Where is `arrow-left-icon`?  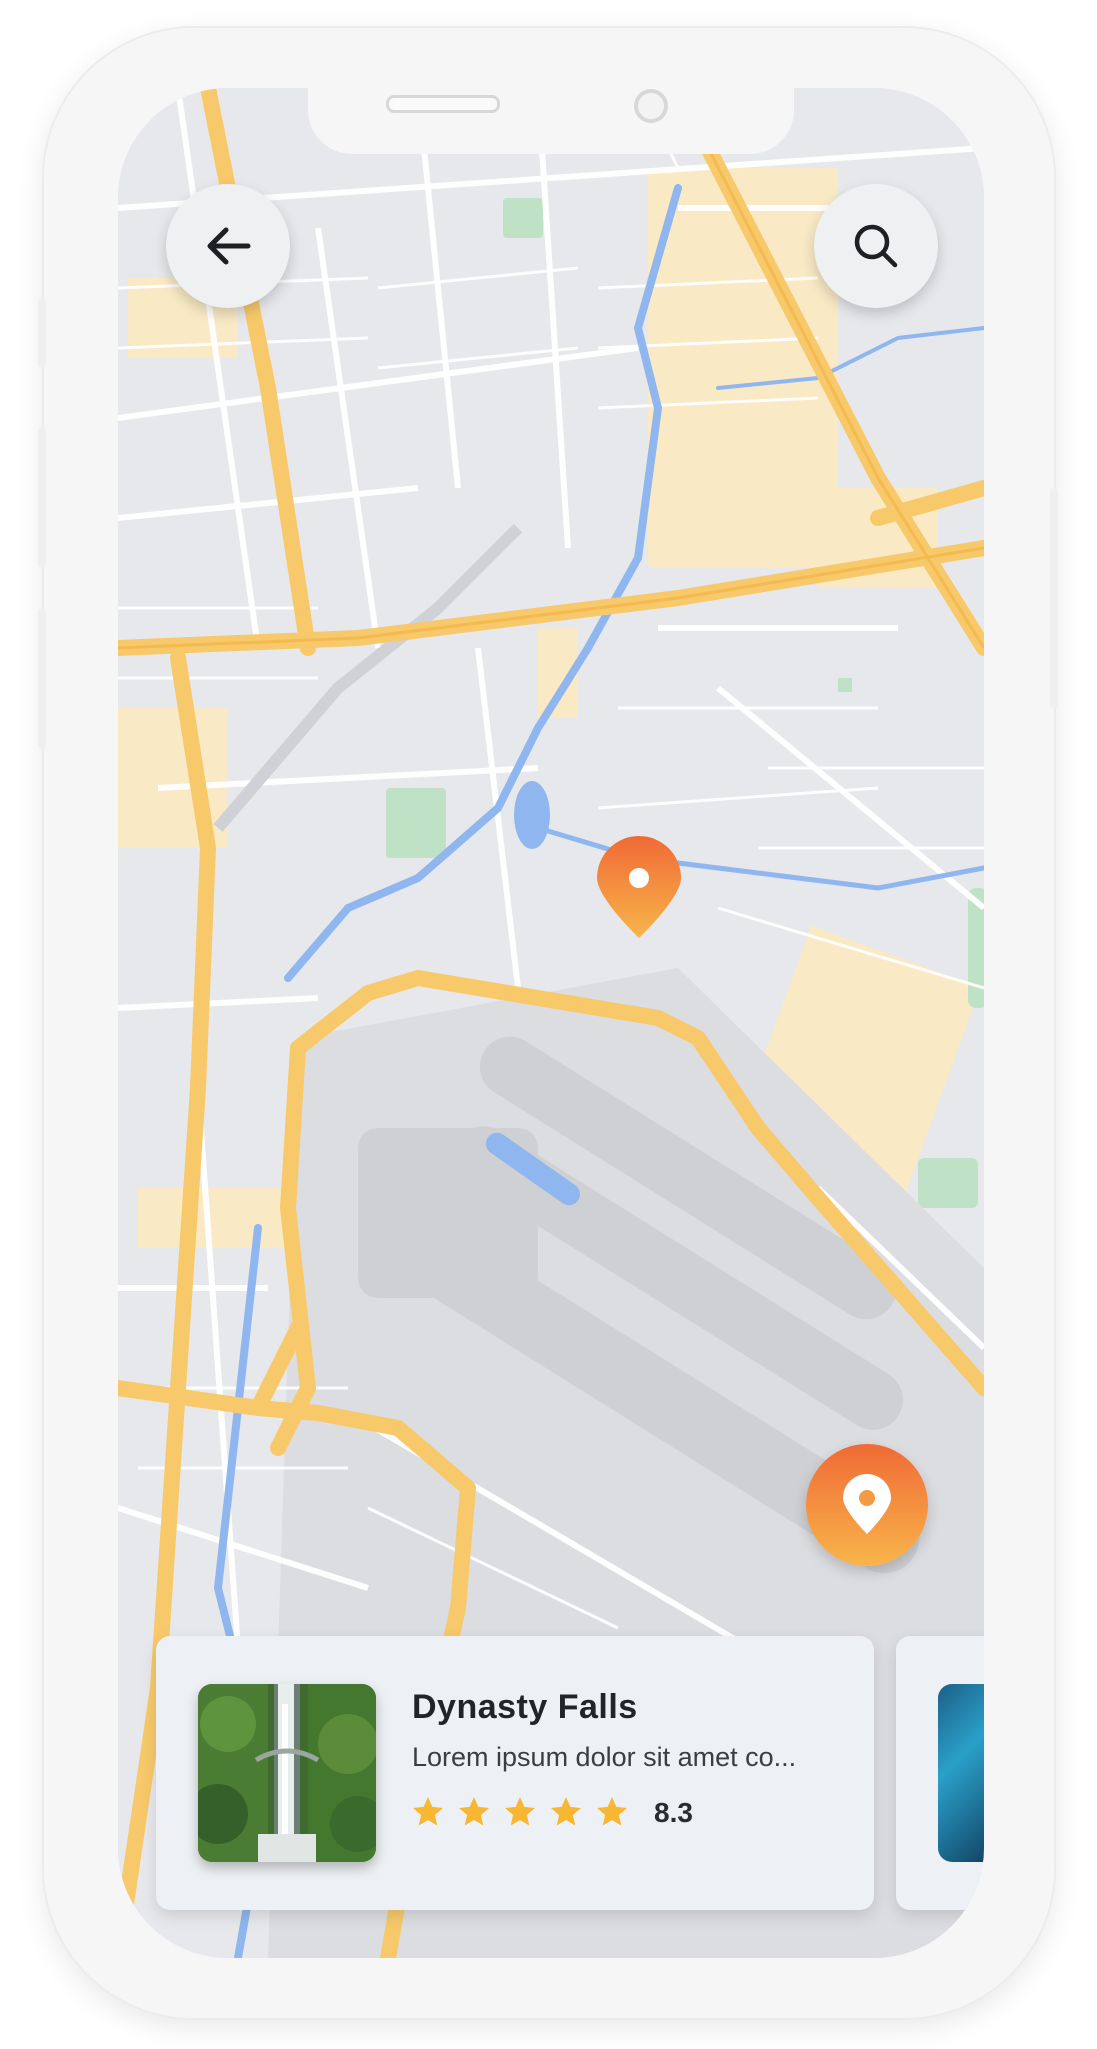
arrow-left-icon is located at coordinates (229, 246).